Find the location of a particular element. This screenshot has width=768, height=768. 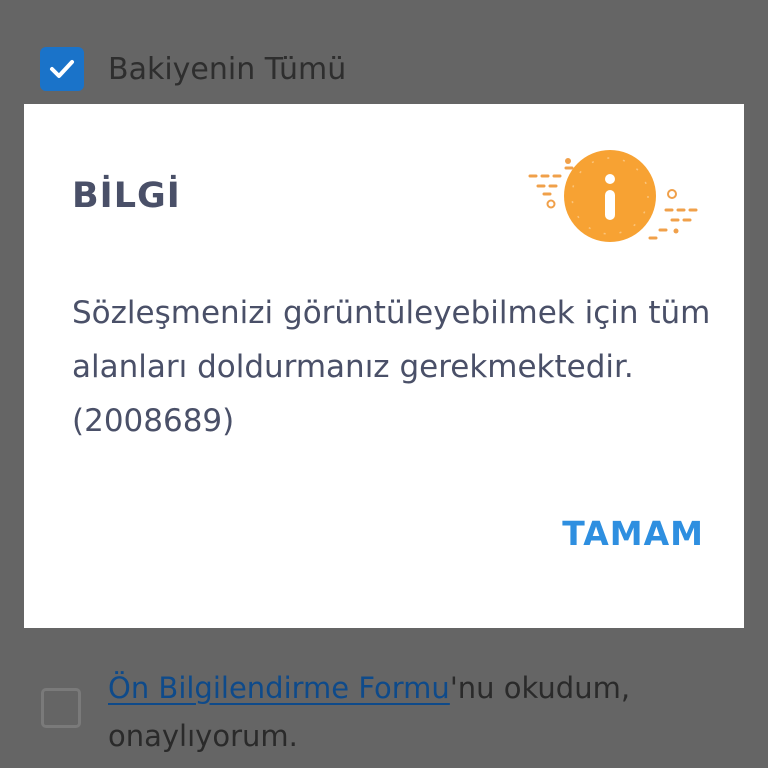

balance-all-label: Bakiyenin Tümü is located at coordinates (227, 69).